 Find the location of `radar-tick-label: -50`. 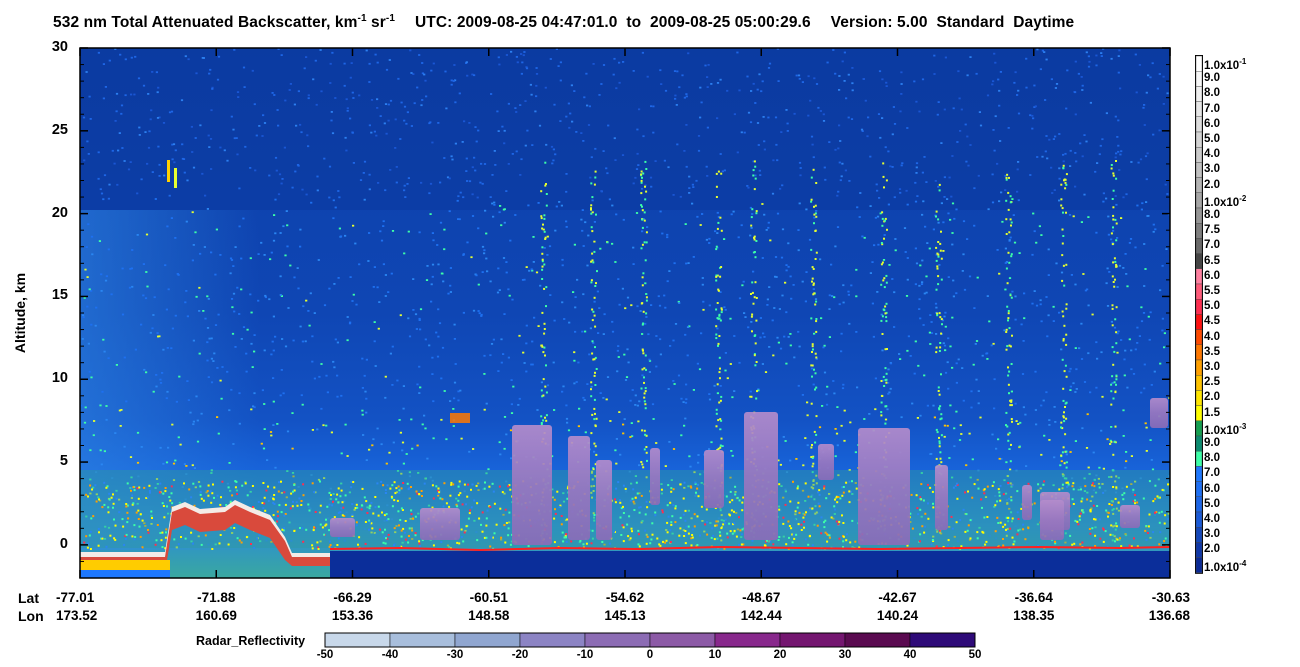

radar-tick-label: -50 is located at coordinates (325, 655).